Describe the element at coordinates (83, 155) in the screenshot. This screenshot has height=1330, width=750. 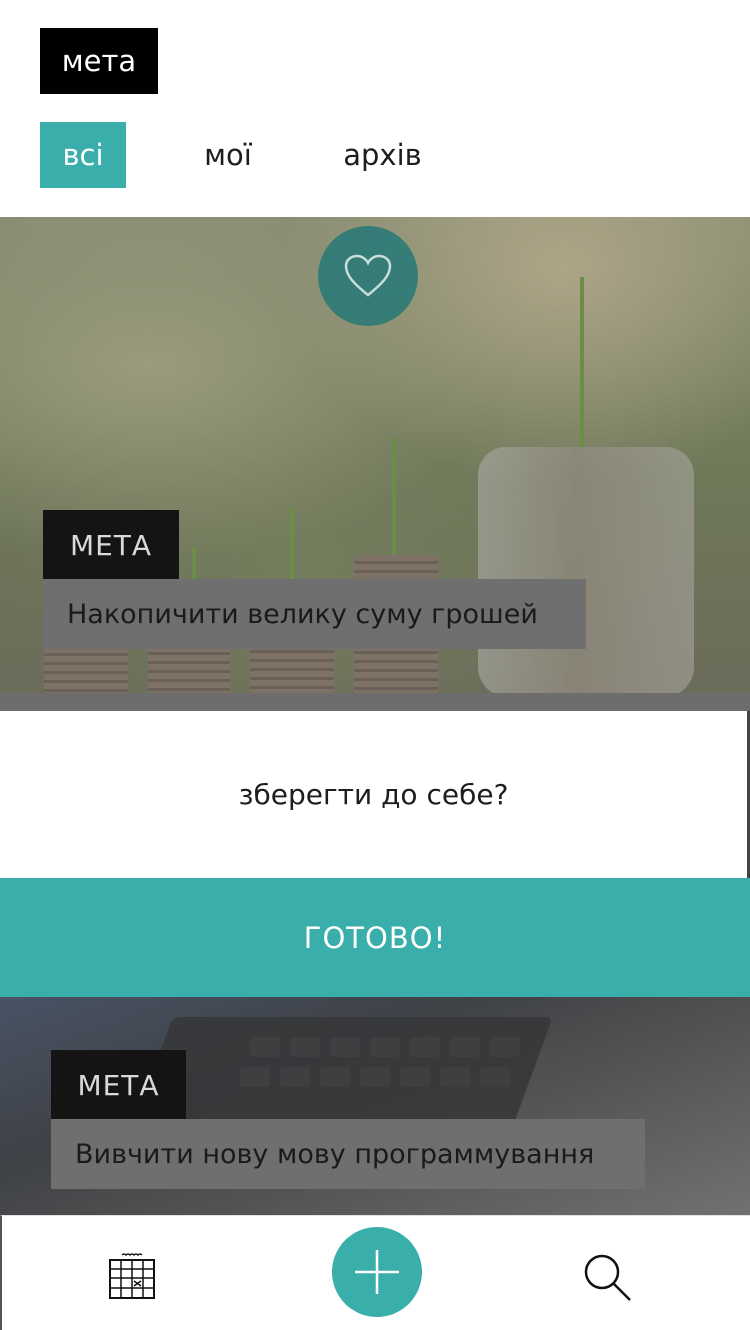
I see `tab-all: всі` at that location.